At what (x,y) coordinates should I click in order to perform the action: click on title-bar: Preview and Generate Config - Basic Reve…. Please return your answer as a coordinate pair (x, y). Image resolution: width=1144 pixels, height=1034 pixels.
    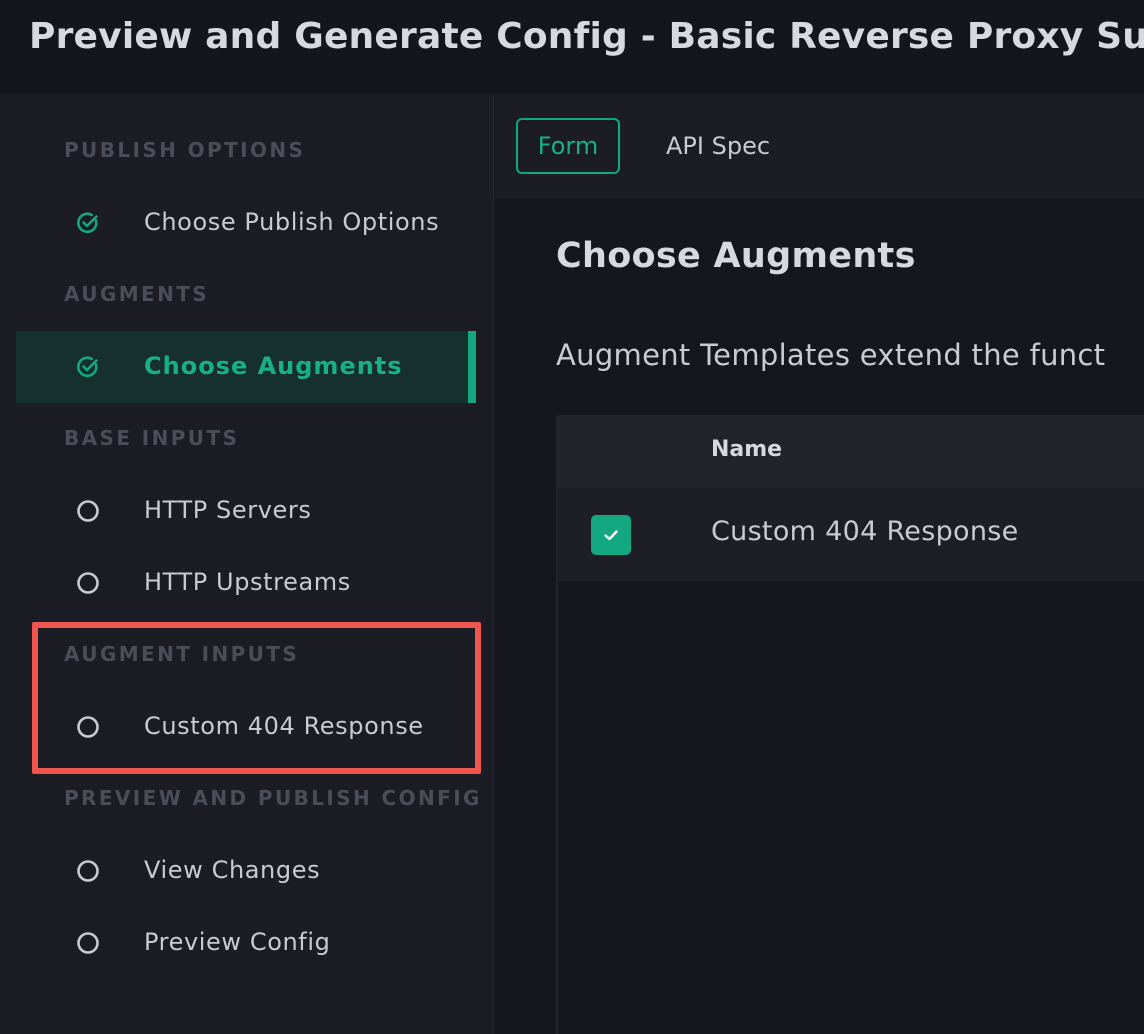
    Looking at the image, I should click on (572, 47).